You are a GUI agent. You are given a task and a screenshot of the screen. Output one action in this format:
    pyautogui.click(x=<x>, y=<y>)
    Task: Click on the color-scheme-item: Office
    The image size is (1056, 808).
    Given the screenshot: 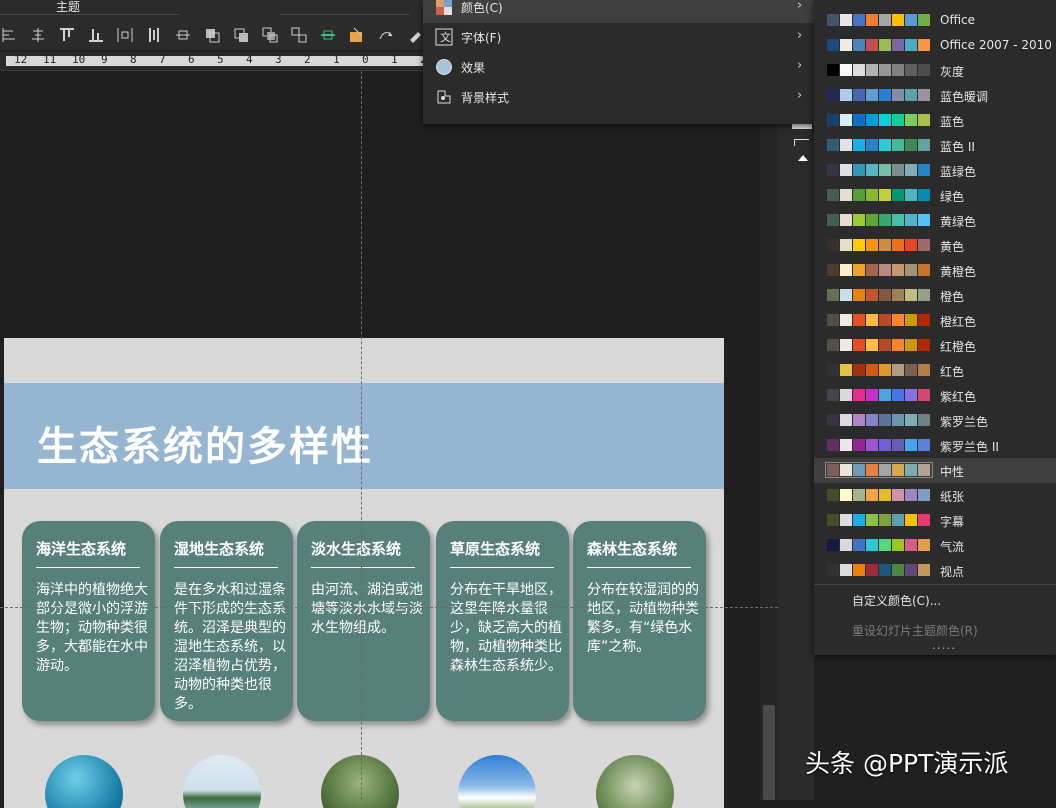 What is the action you would take?
    pyautogui.click(x=935, y=20)
    